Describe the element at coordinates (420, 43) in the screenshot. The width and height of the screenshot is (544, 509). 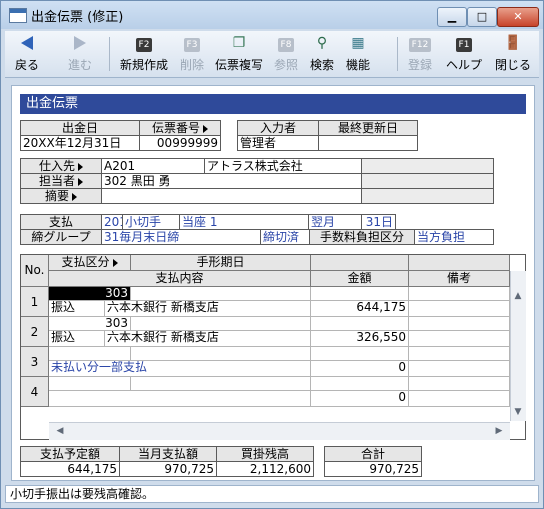
I see `f12-key-icon: F12` at that location.